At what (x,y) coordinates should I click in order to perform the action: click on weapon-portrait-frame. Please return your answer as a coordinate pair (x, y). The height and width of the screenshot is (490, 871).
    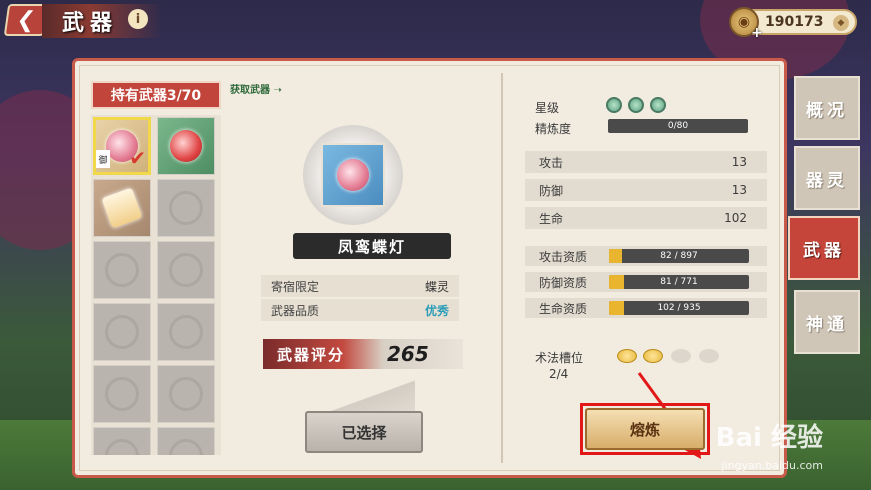
    Looking at the image, I should click on (353, 175).